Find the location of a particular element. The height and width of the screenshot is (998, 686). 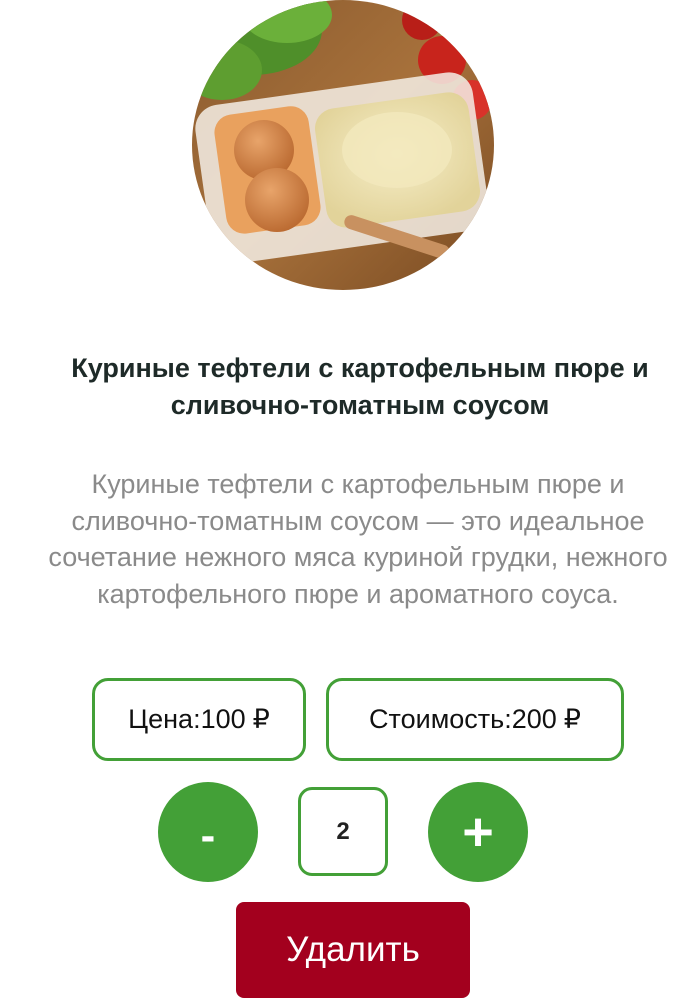

total-price-value: 200 is located at coordinates (534, 719).